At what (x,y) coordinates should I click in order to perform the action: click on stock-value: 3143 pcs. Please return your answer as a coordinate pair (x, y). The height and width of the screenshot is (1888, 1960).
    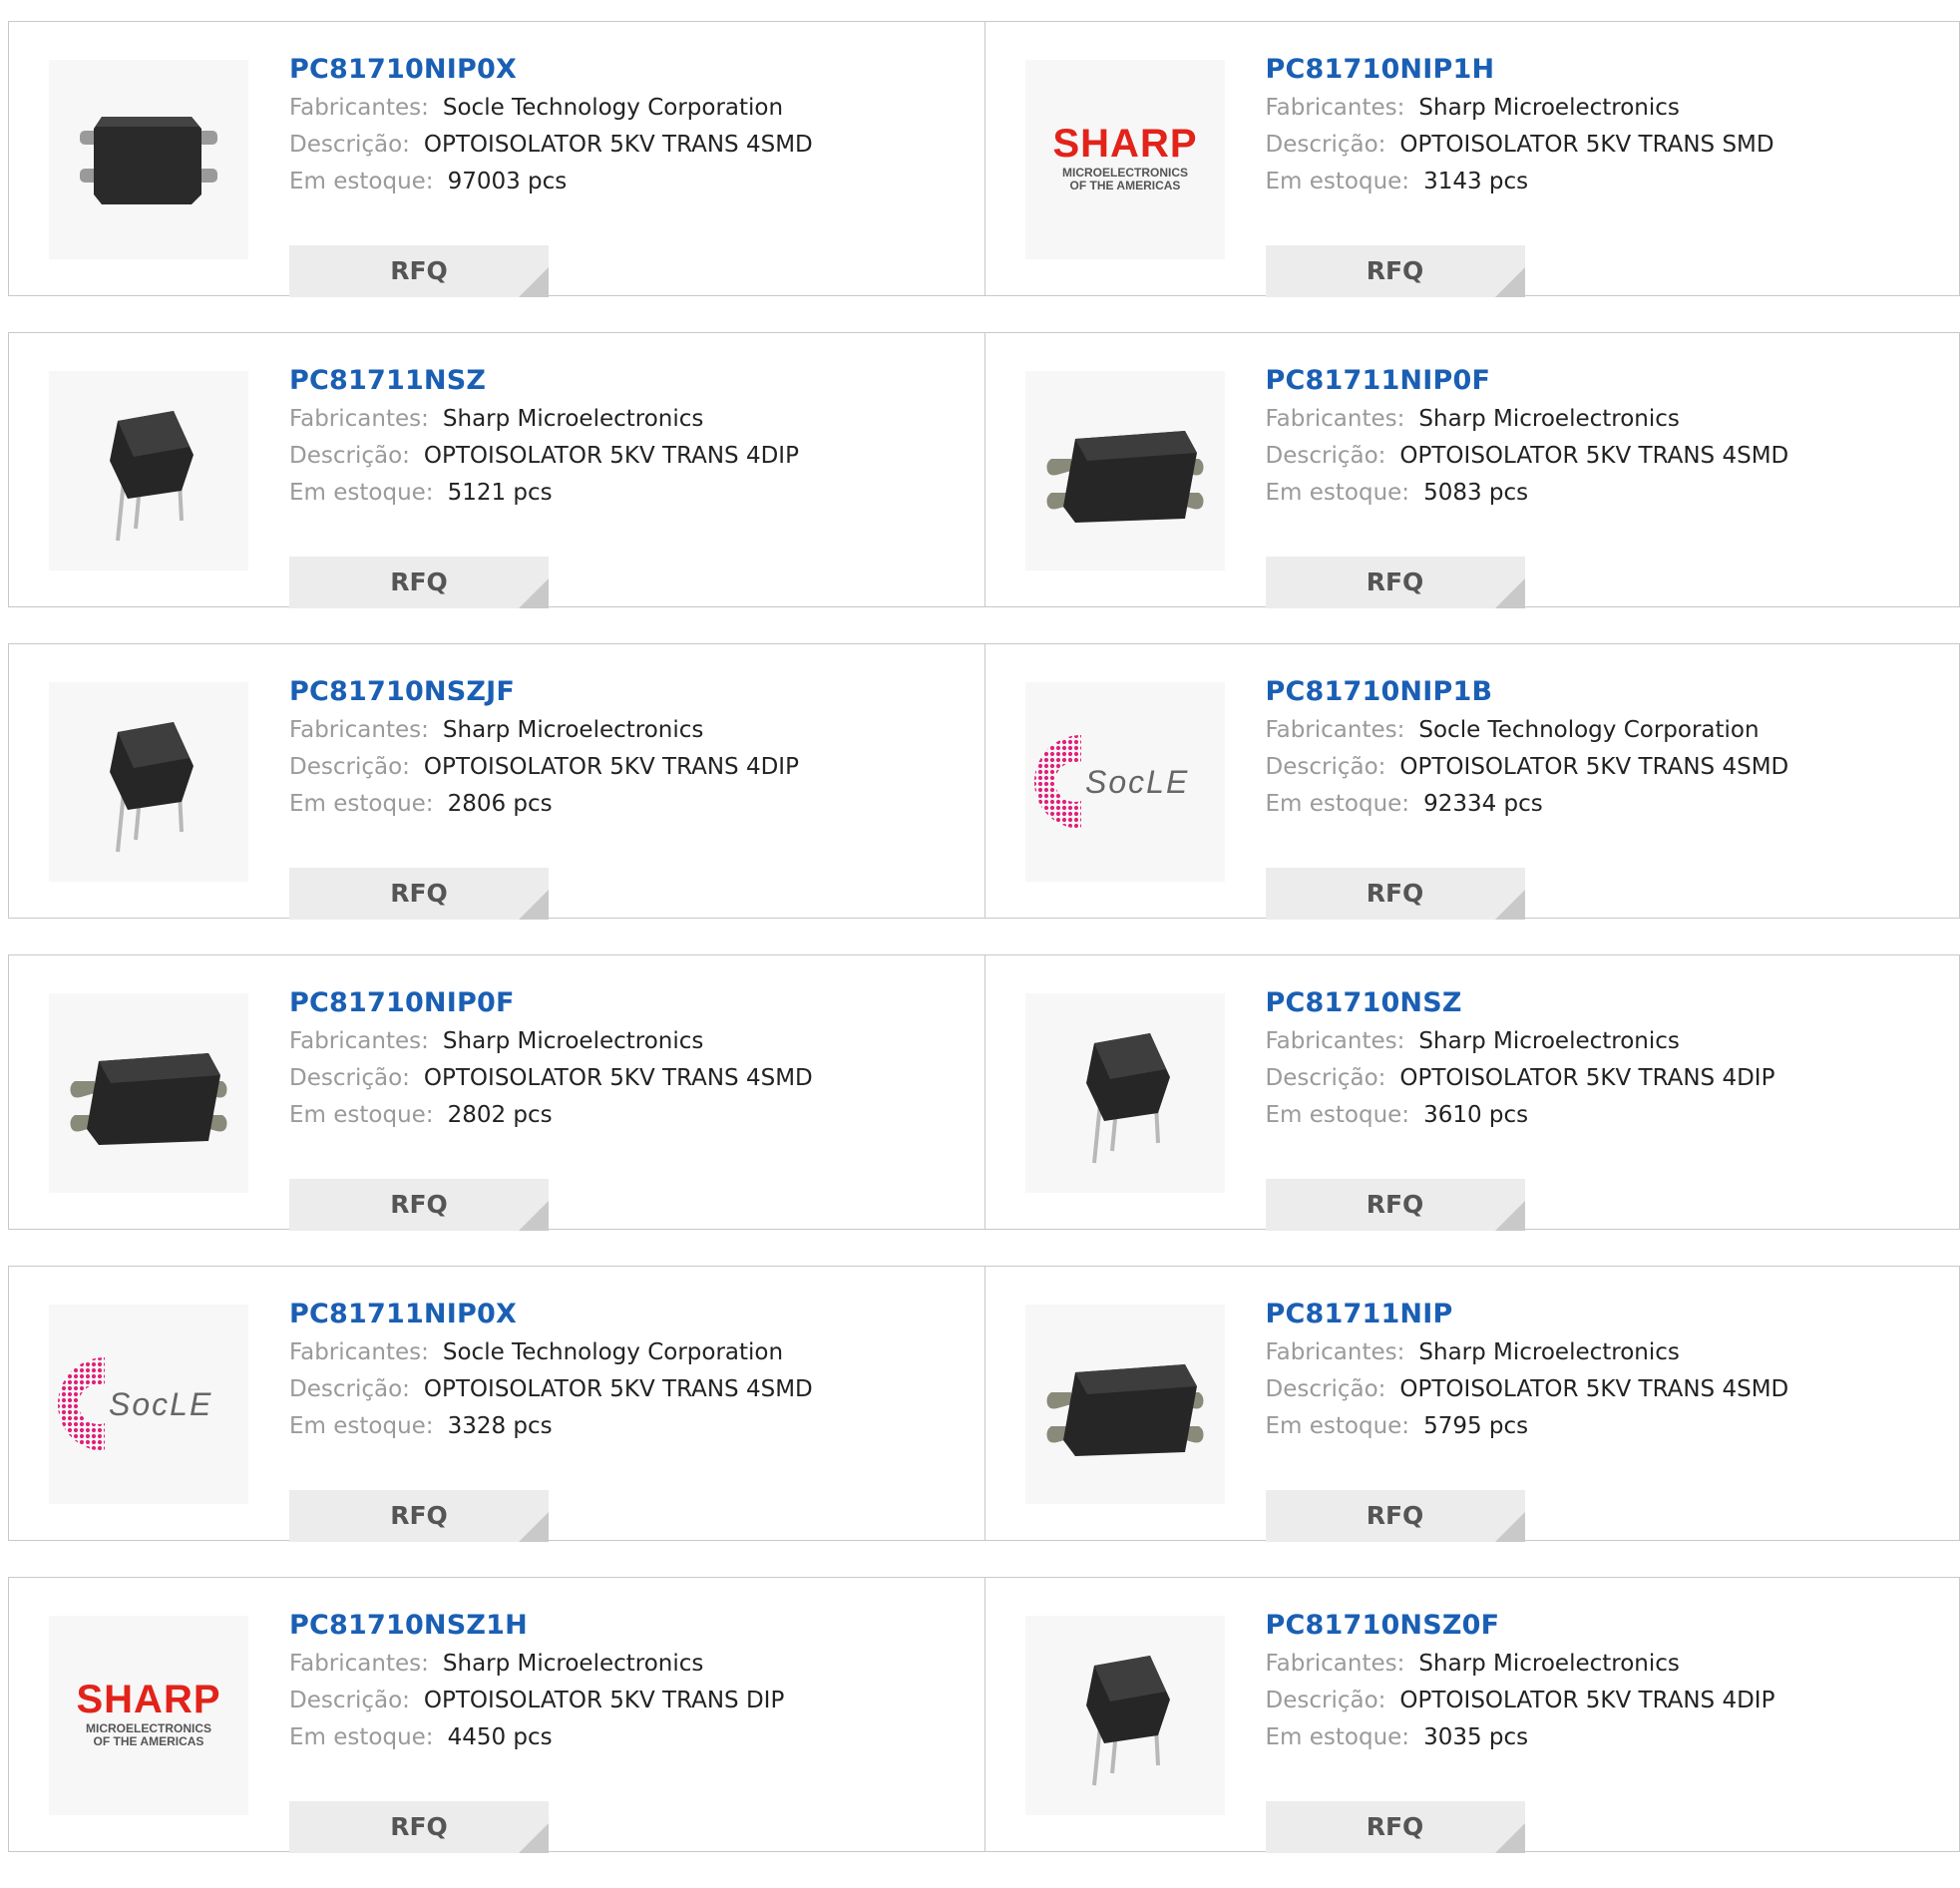
    Looking at the image, I should click on (1476, 181).